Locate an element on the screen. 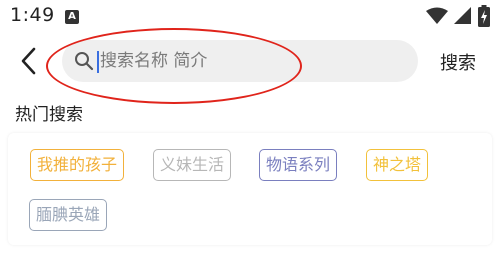  hot-tag-5: 腼腆英雄 is located at coordinates (68, 215).